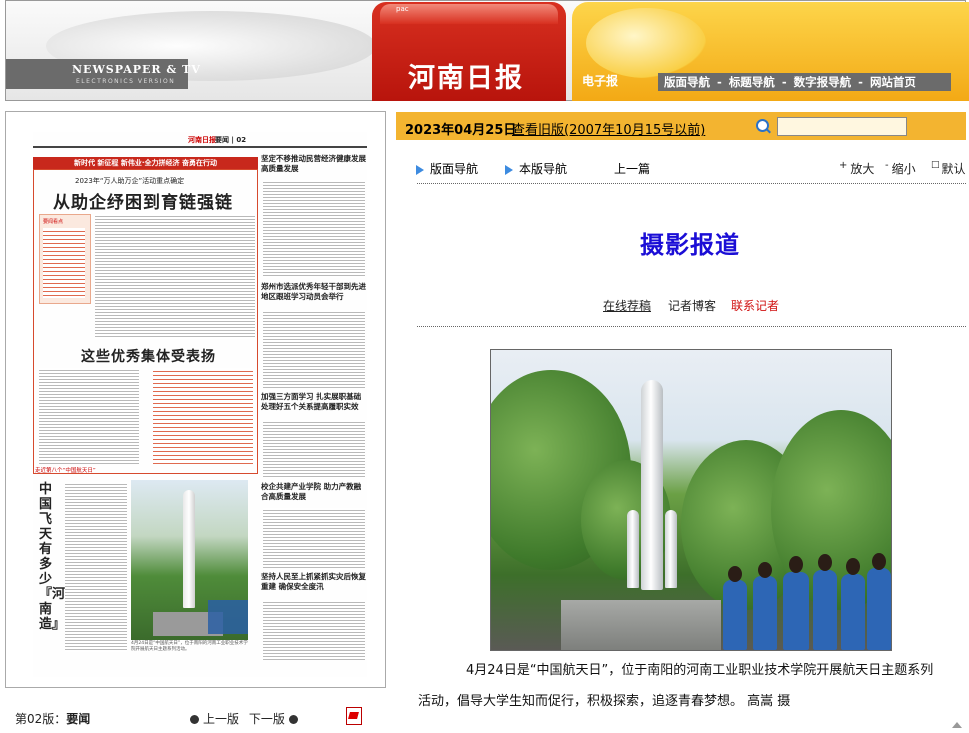 Image resolution: width=969 pixels, height=733 pixels. What do you see at coordinates (543, 169) in the screenshot?
I see `page-nav-label: 本版导航` at bounding box center [543, 169].